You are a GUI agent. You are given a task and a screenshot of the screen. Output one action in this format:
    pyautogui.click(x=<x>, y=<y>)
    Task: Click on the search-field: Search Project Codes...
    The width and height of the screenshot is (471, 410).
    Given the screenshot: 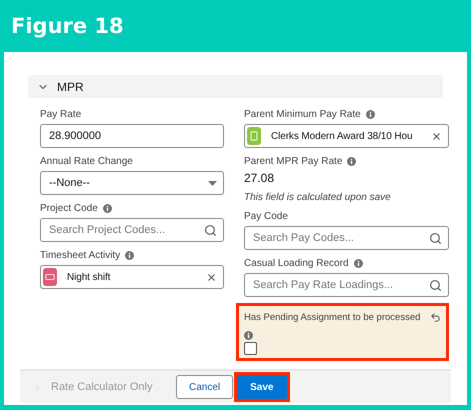 What is the action you would take?
    pyautogui.click(x=132, y=230)
    